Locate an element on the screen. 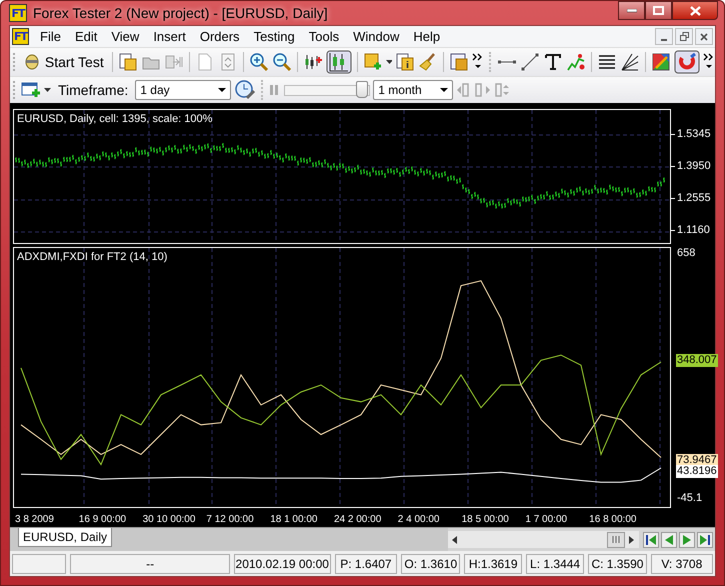 The image size is (725, 586). add-indicator-icon is located at coordinates (372, 62).